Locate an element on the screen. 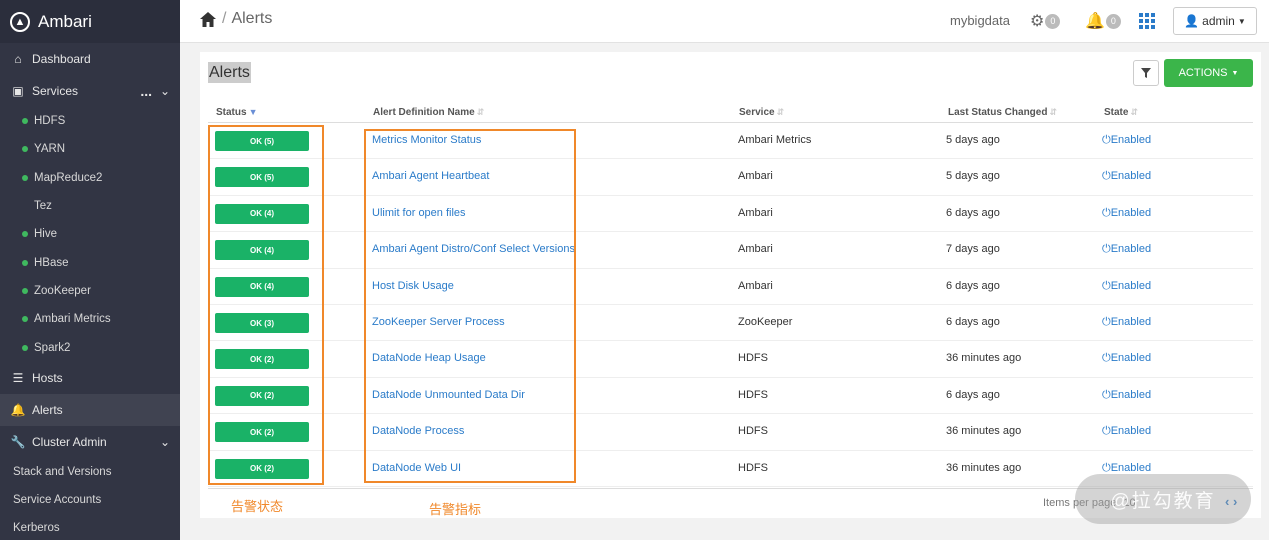 This screenshot has height=540, width=1269. sidebar-item-dashboard: ⌂ Dashboard is located at coordinates (90, 59).